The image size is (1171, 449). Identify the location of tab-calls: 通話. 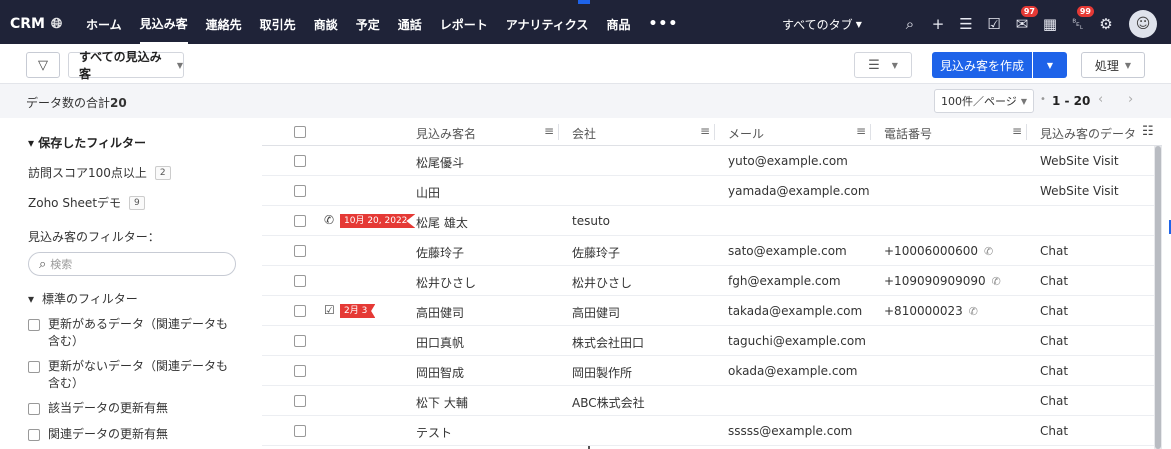
(410, 24).